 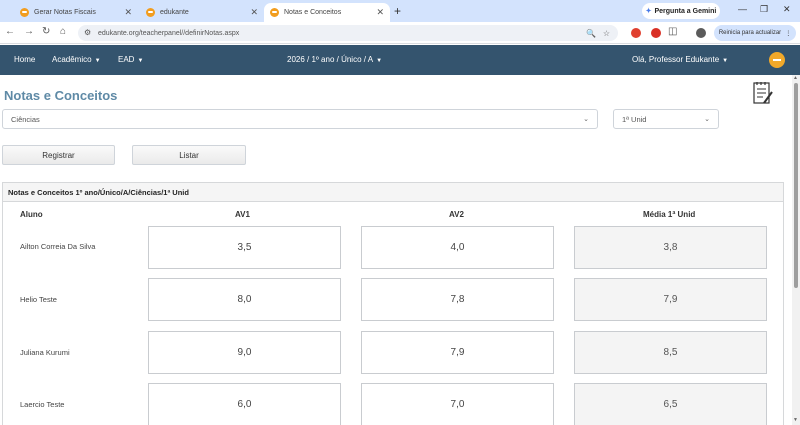 What do you see at coordinates (29, 31) in the screenshot?
I see `forward-icon: →` at bounding box center [29, 31].